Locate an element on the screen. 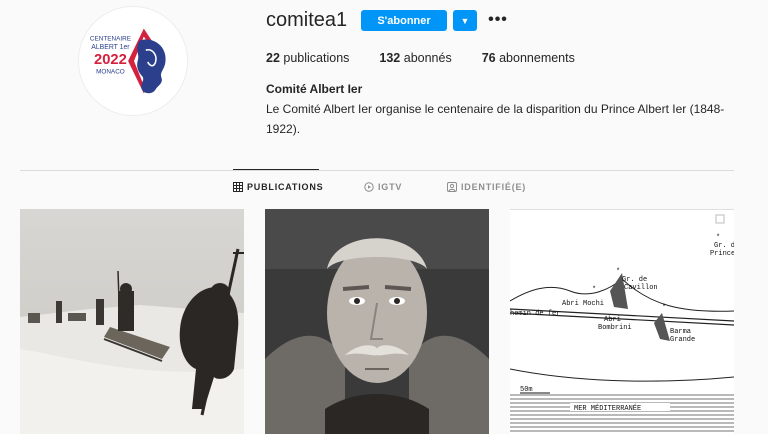 The image size is (768, 434). map-label-abri-mochi: Abri Mochi is located at coordinates (583, 304).